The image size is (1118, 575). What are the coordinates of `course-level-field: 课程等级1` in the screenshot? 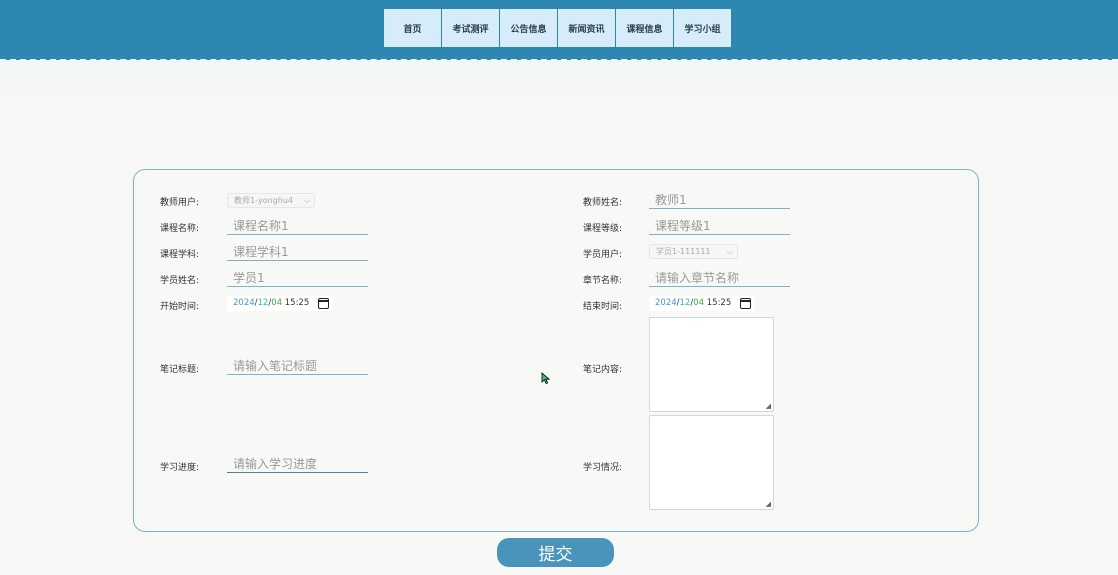 It's located at (719, 226).